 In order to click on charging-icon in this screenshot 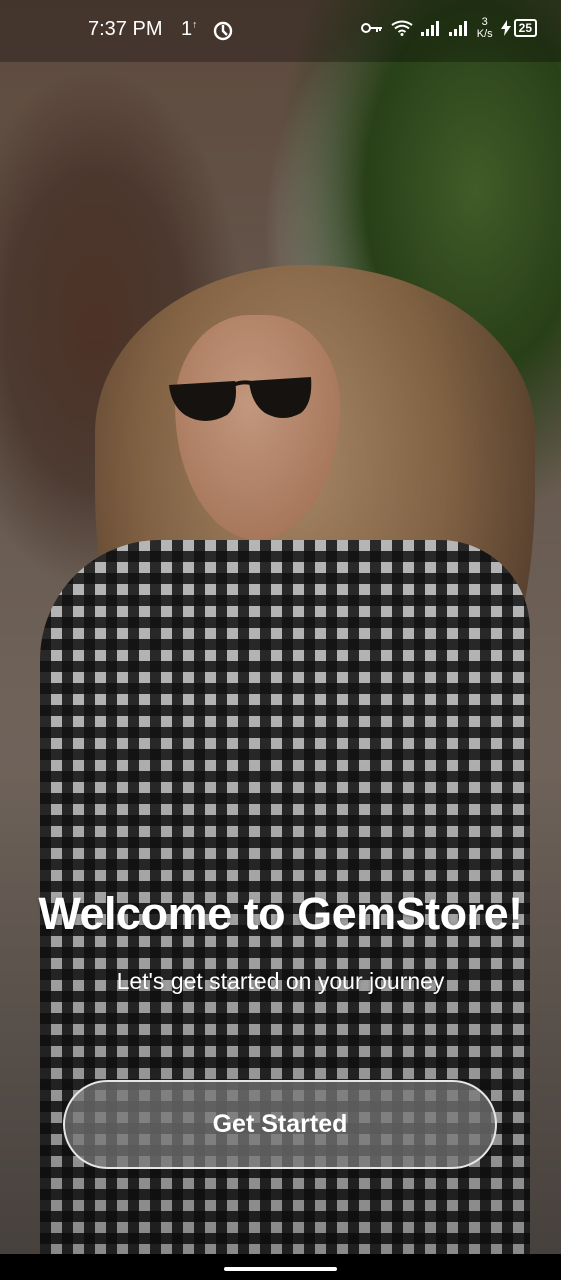, I will do `click(505, 28)`.